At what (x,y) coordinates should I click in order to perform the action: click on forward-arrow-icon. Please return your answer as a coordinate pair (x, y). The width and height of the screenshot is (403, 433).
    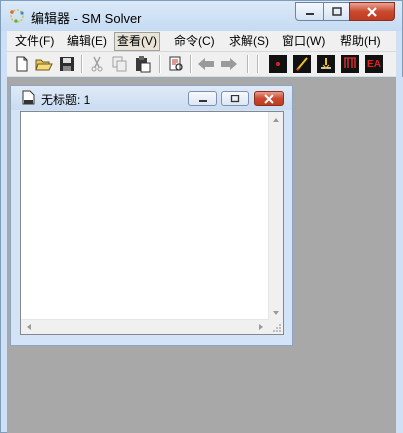
    Looking at the image, I should click on (229, 64).